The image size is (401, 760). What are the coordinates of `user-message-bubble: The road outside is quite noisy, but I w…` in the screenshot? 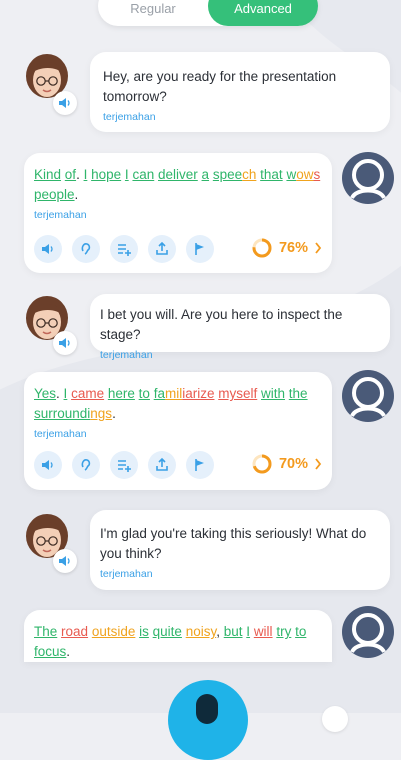 It's located at (178, 636).